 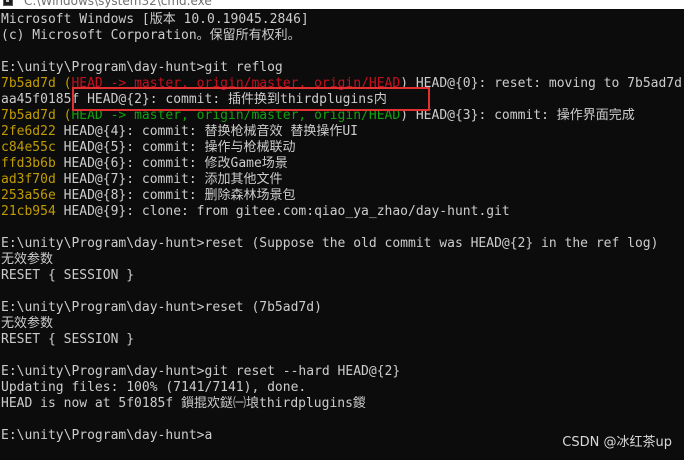 What do you see at coordinates (154, 387) in the screenshot?
I see `output-line: Updating files: 100% (7141/7141), done.` at bounding box center [154, 387].